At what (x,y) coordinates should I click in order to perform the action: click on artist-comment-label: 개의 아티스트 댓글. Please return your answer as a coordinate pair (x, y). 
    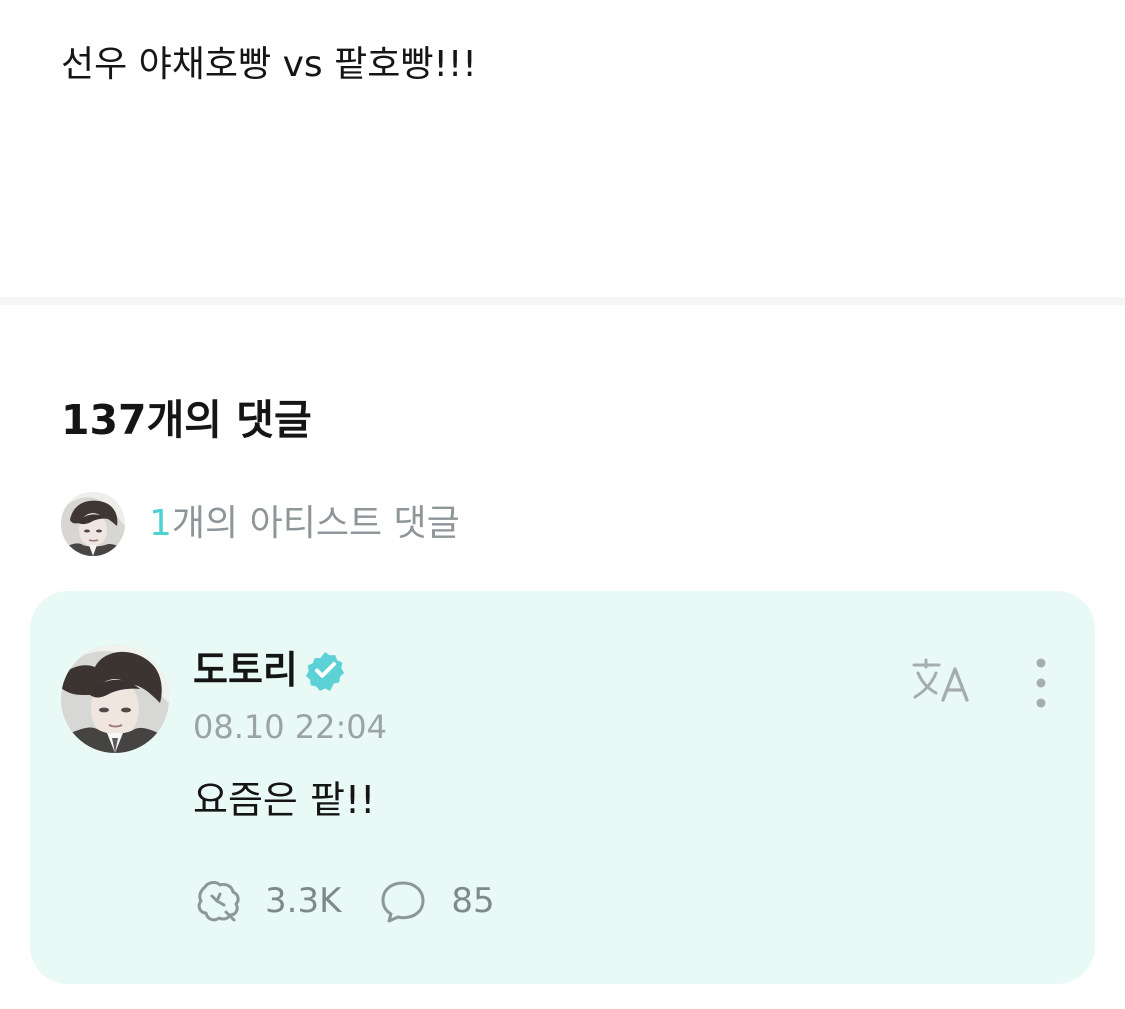
    Looking at the image, I should click on (315, 523).